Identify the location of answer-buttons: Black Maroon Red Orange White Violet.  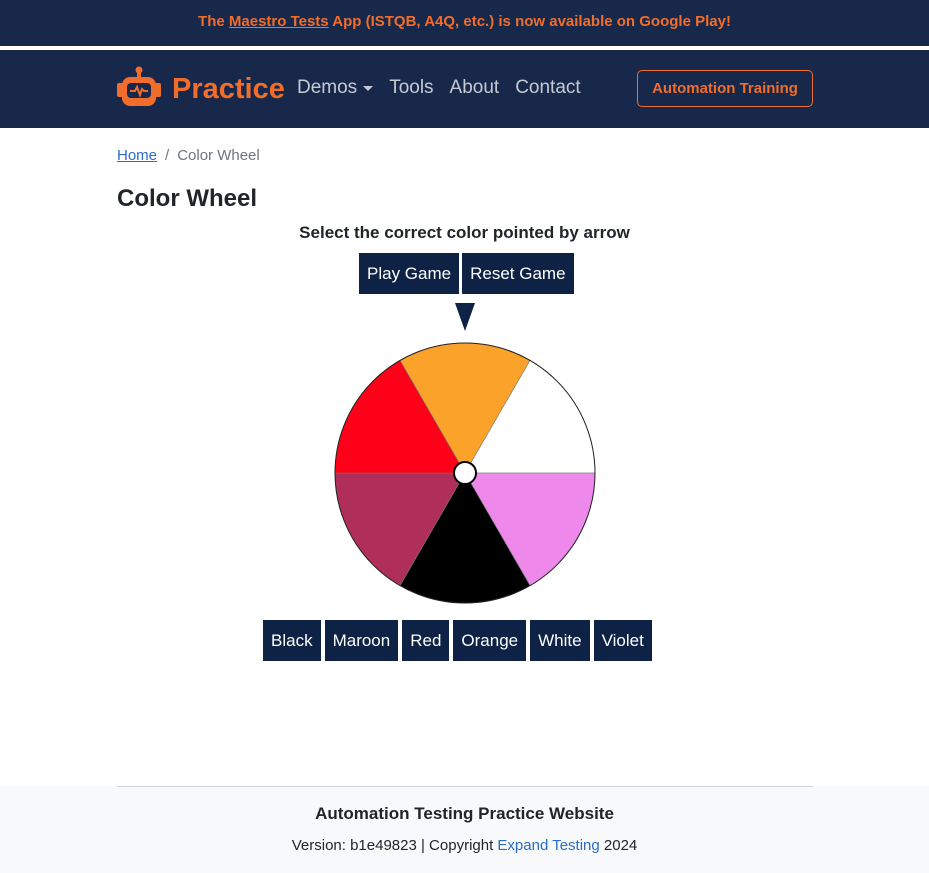
(457, 640).